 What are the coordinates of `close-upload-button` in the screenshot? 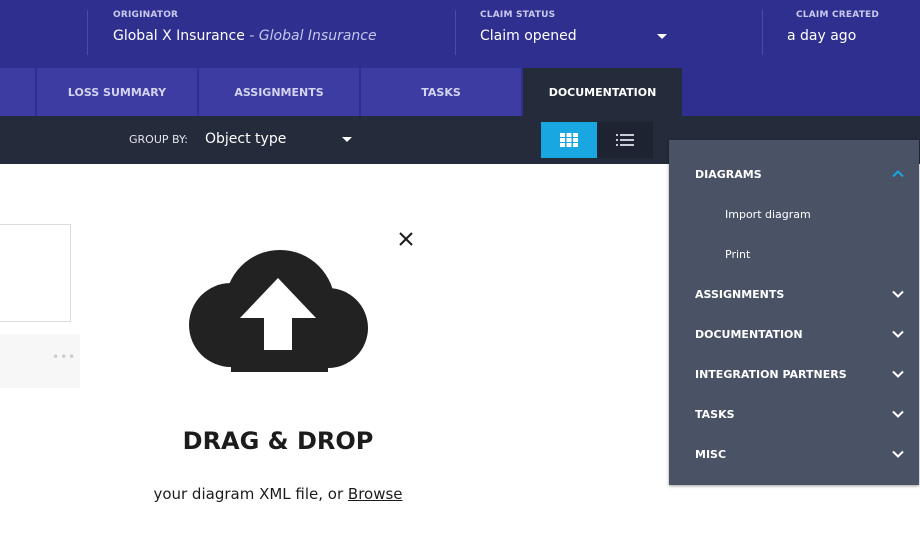 It's located at (406, 239).